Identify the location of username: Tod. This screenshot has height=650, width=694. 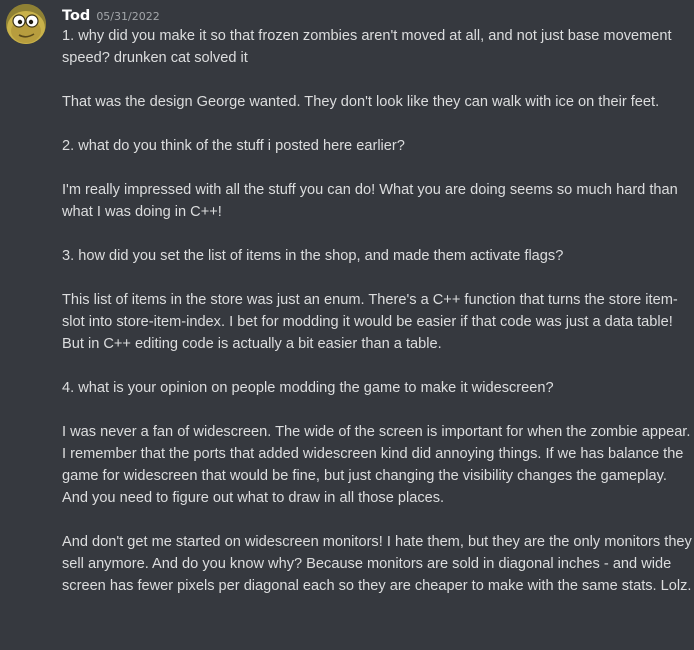
(76, 16).